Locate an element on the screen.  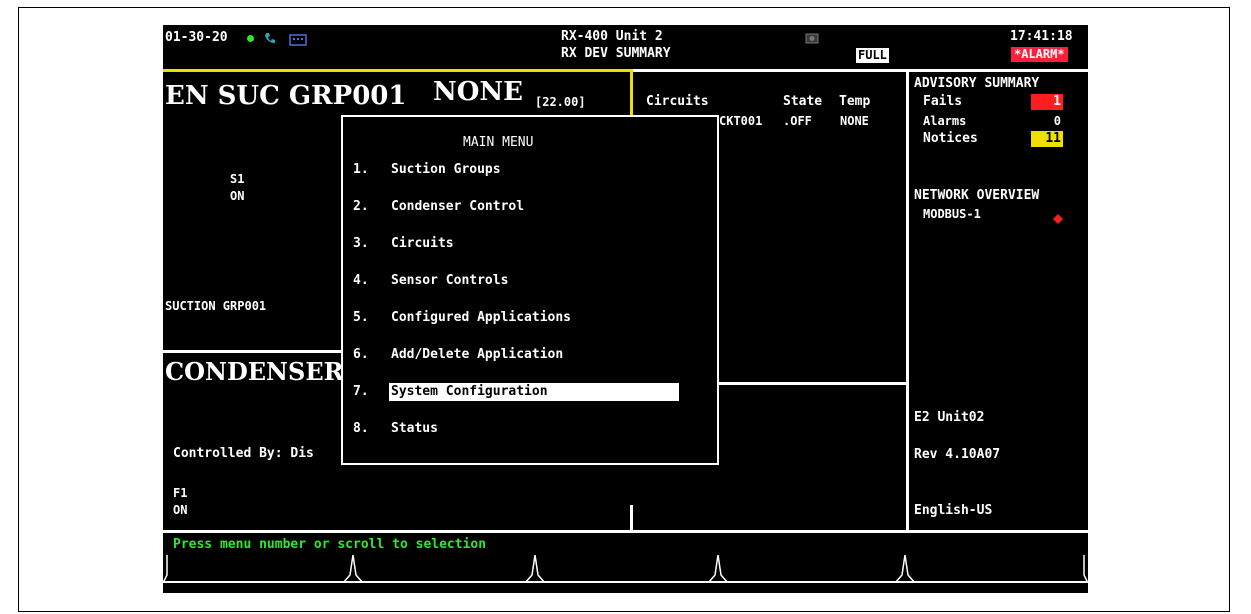
stage-state: ON is located at coordinates (237, 196).